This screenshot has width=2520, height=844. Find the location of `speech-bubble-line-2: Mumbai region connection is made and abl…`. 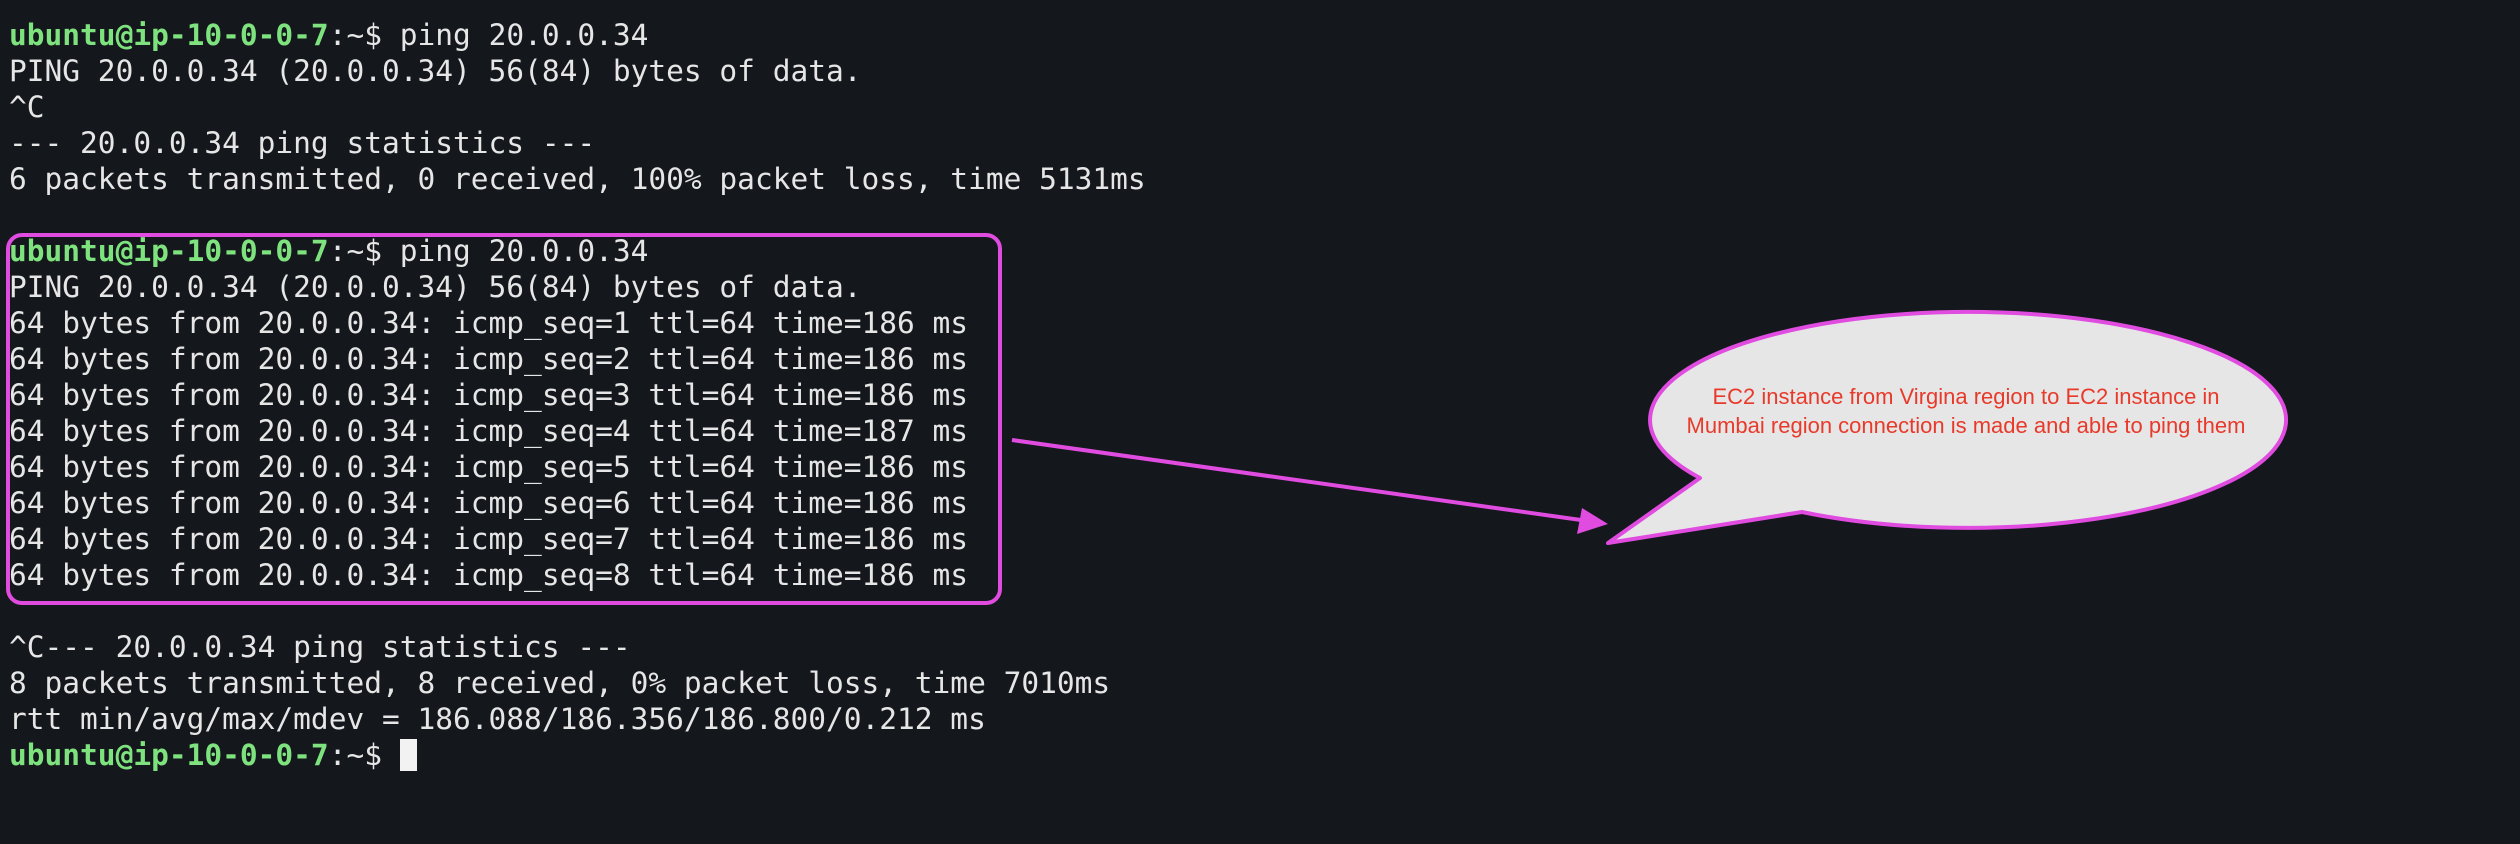

speech-bubble-line-2: Mumbai region connection is made and abl… is located at coordinates (1966, 425).